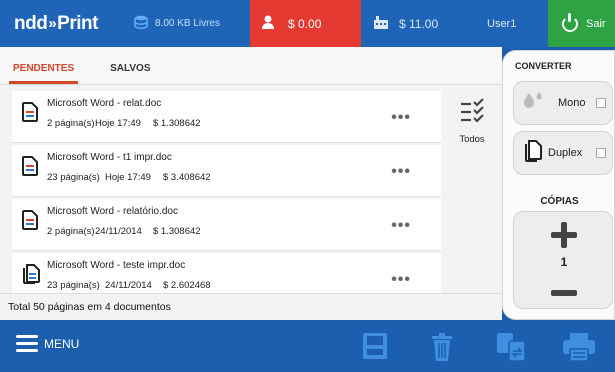  I want to click on balance-value: $ 0.00, so click(305, 23).